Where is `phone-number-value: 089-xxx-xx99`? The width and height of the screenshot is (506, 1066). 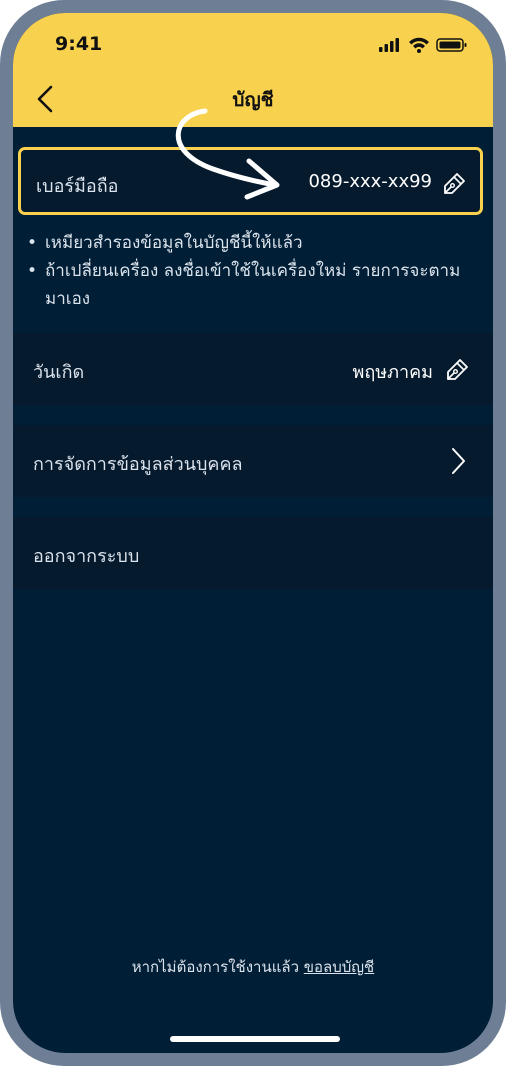 phone-number-value: 089-xxx-xx99 is located at coordinates (370, 181).